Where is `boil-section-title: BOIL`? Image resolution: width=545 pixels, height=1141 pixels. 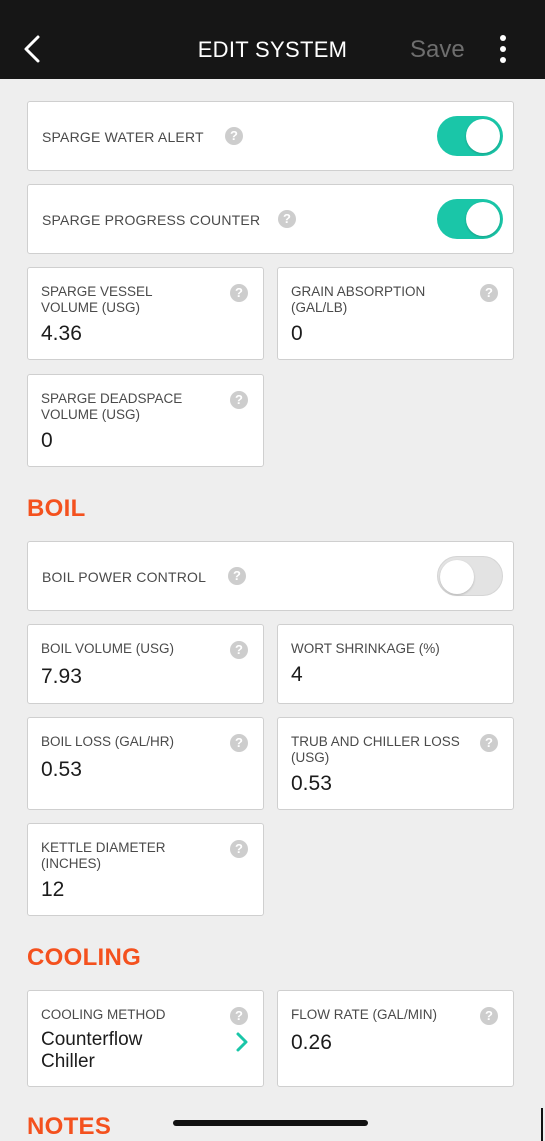
boil-section-title: BOIL is located at coordinates (56, 508).